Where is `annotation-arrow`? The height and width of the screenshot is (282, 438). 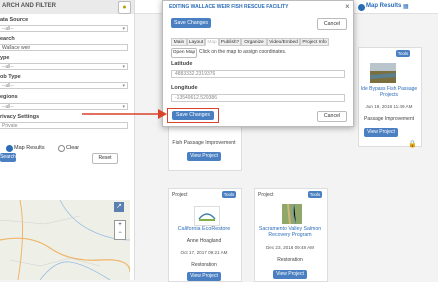 annotation-arrow is located at coordinates (124, 114).